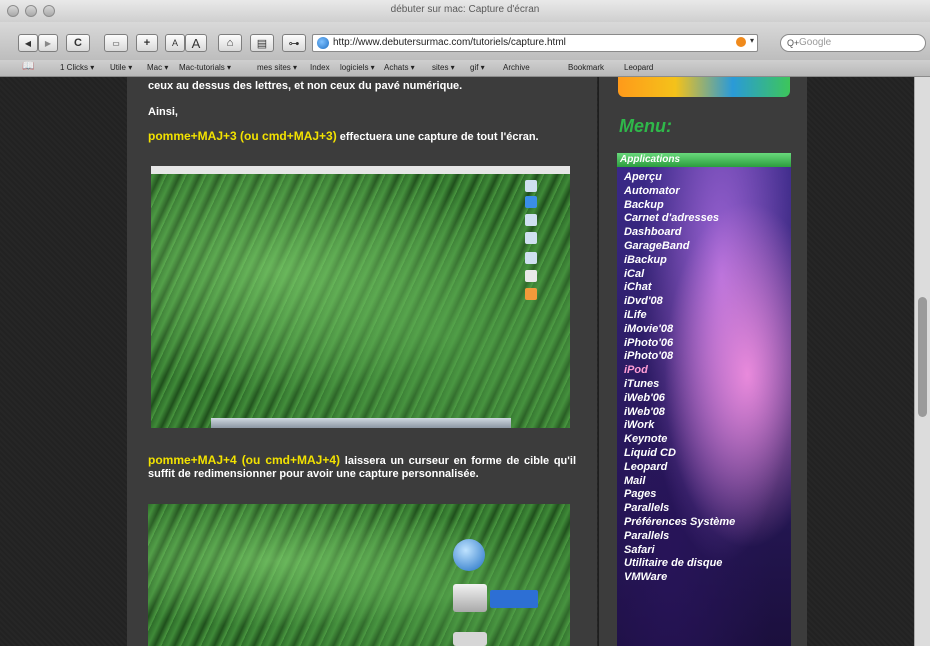 This screenshot has height=646, width=930. I want to click on app-link: Aperçu, so click(679, 178).